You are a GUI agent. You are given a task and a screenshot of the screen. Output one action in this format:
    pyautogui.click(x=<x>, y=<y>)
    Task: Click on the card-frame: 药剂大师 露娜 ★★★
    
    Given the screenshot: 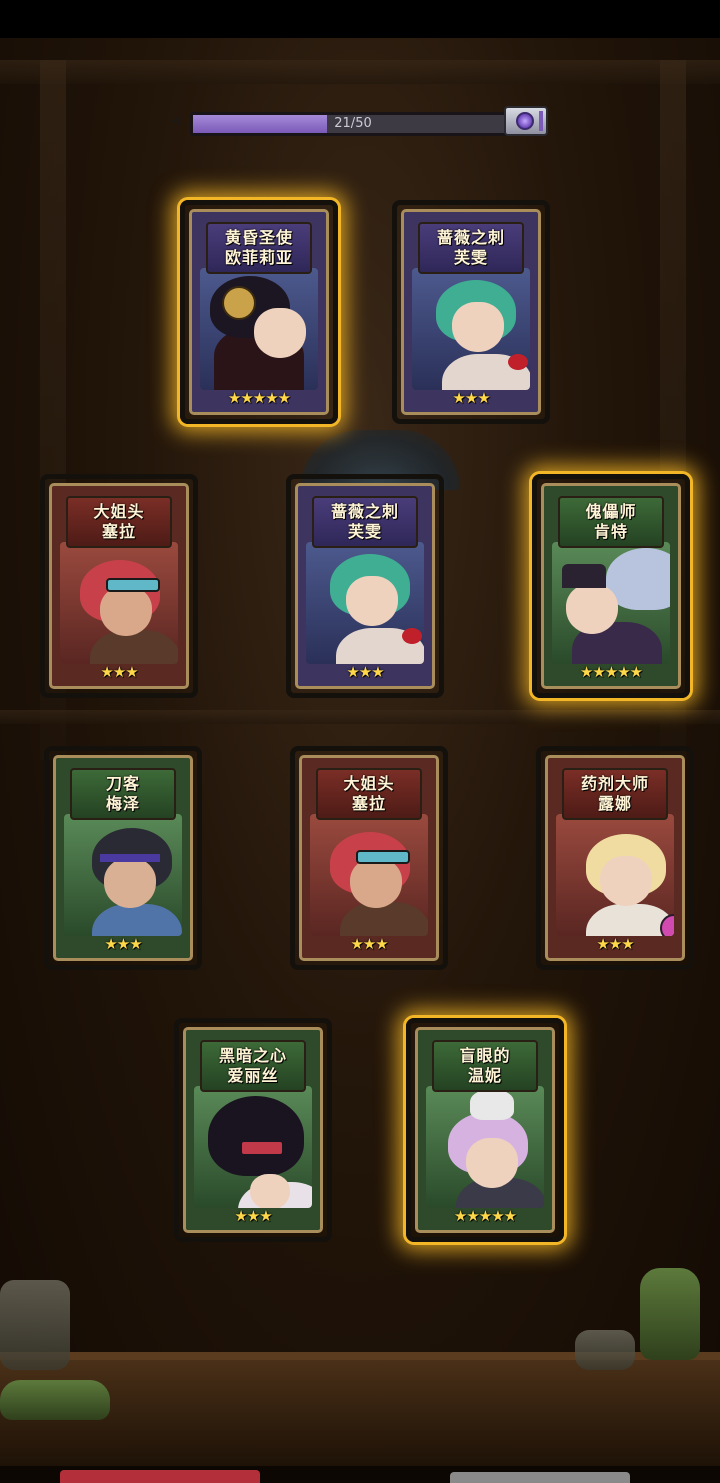 What is the action you would take?
    pyautogui.click(x=615, y=858)
    